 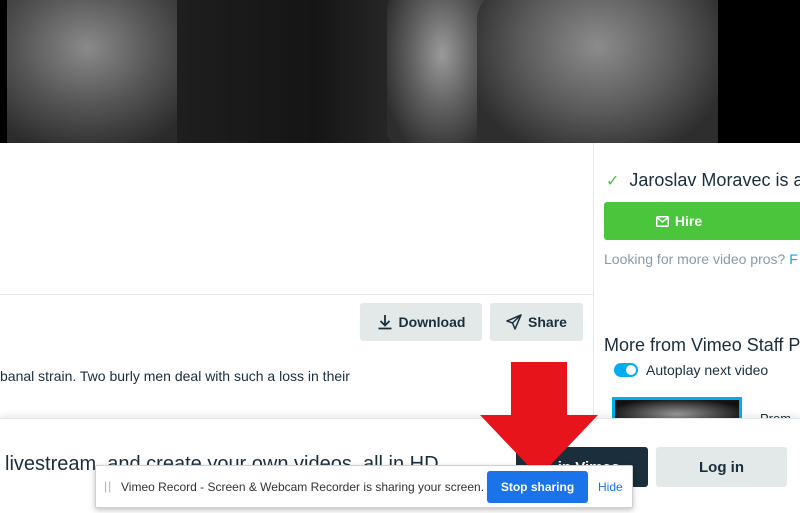 What do you see at coordinates (702, 345) in the screenshot?
I see `more-from-heading: More from Vimeo Staff P` at bounding box center [702, 345].